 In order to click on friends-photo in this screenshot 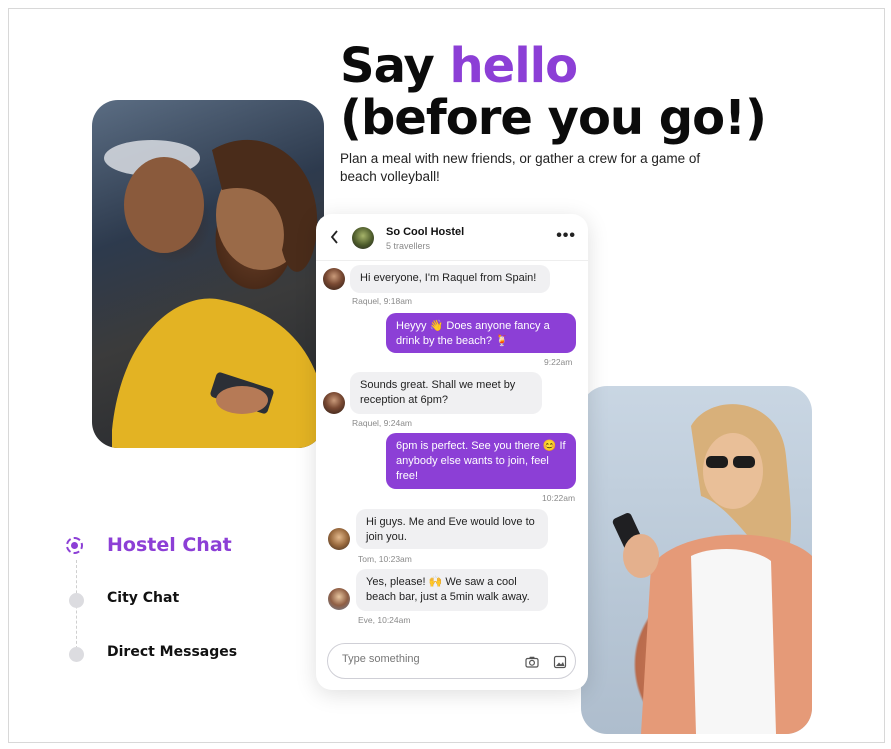, I will do `click(208, 274)`.